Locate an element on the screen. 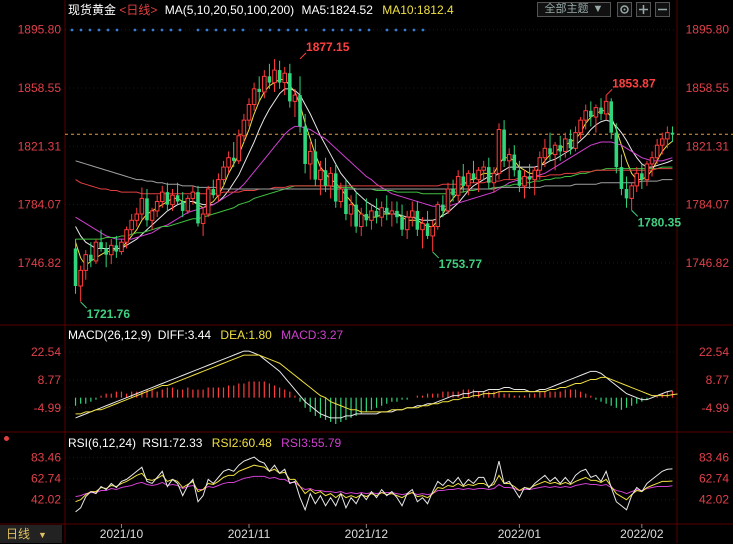 This screenshot has width=733, height=544. price-annotation: 1780.35 is located at coordinates (660, 222).